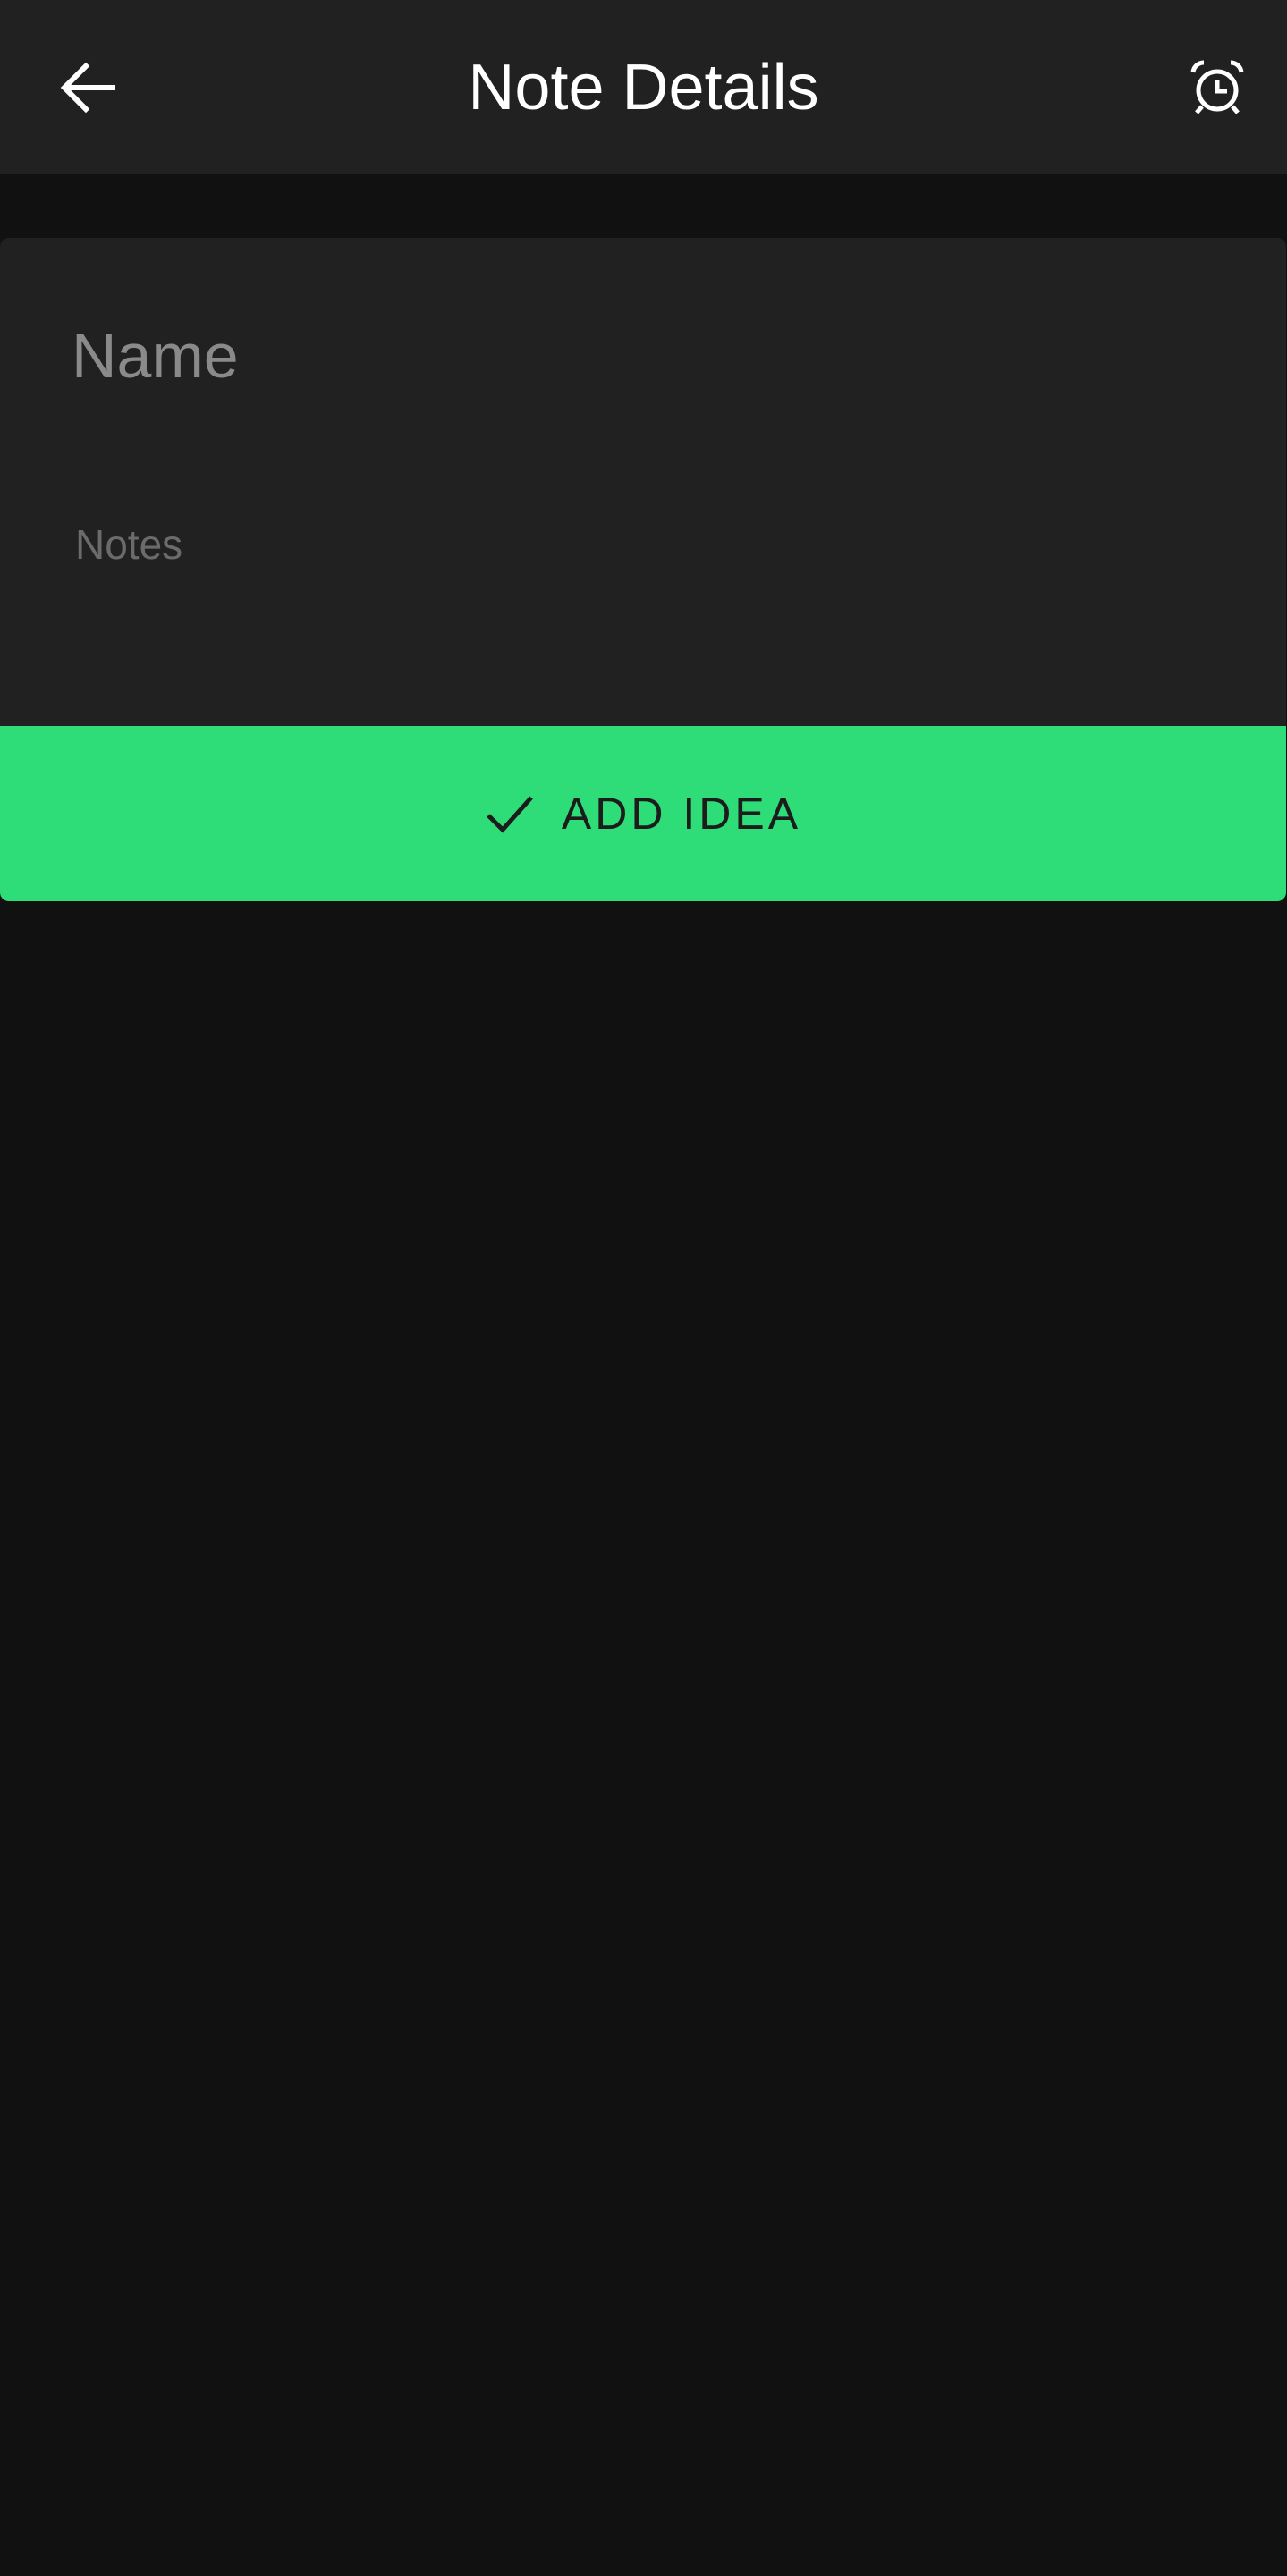  I want to click on app-bar: Note Details, so click(643, 87).